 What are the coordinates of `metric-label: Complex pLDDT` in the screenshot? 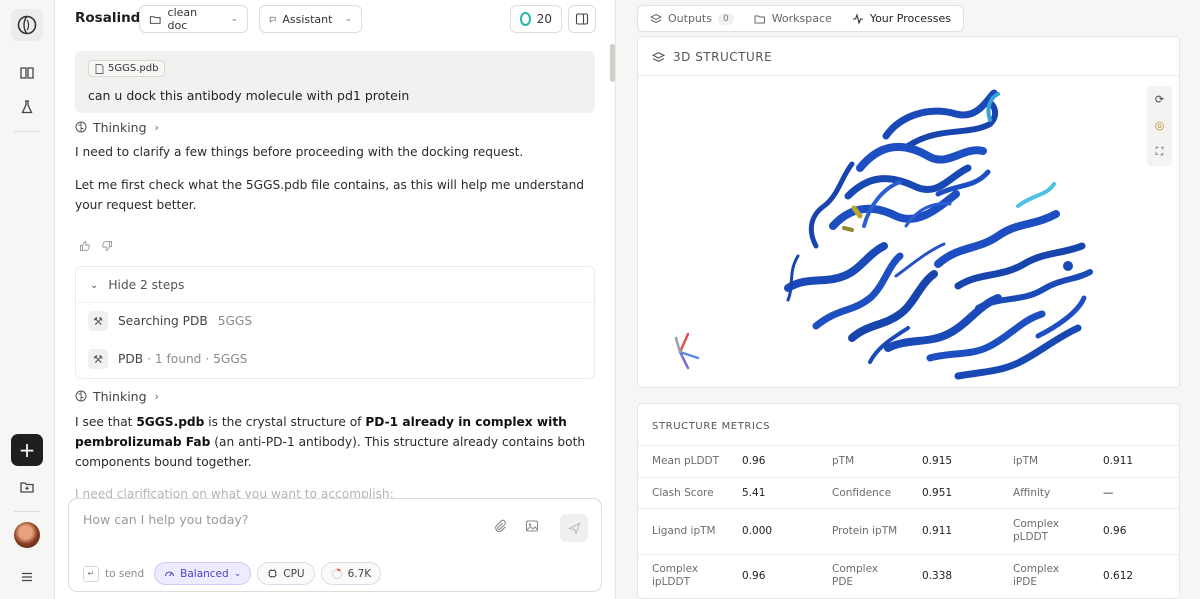 It's located at (1036, 530).